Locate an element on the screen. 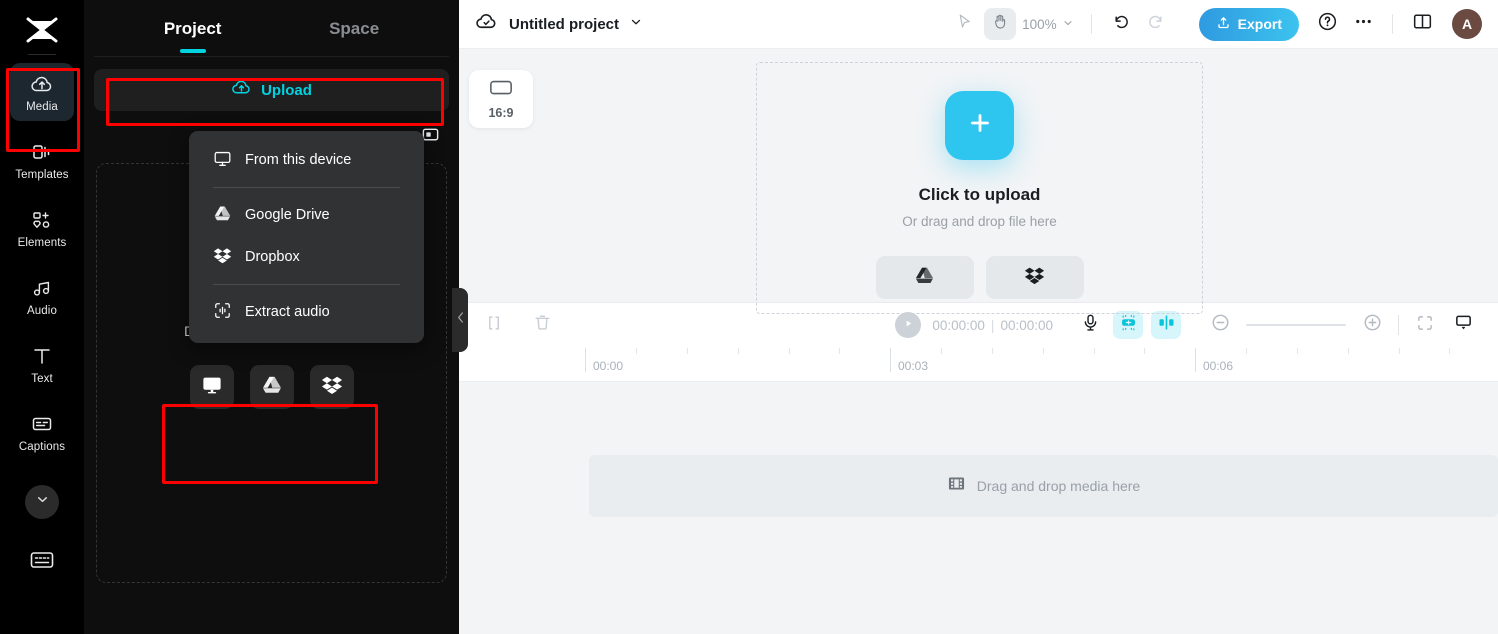 This screenshot has width=1498, height=634. timeline-ruler: 00:00 00:03 00:06 is located at coordinates (978, 364).